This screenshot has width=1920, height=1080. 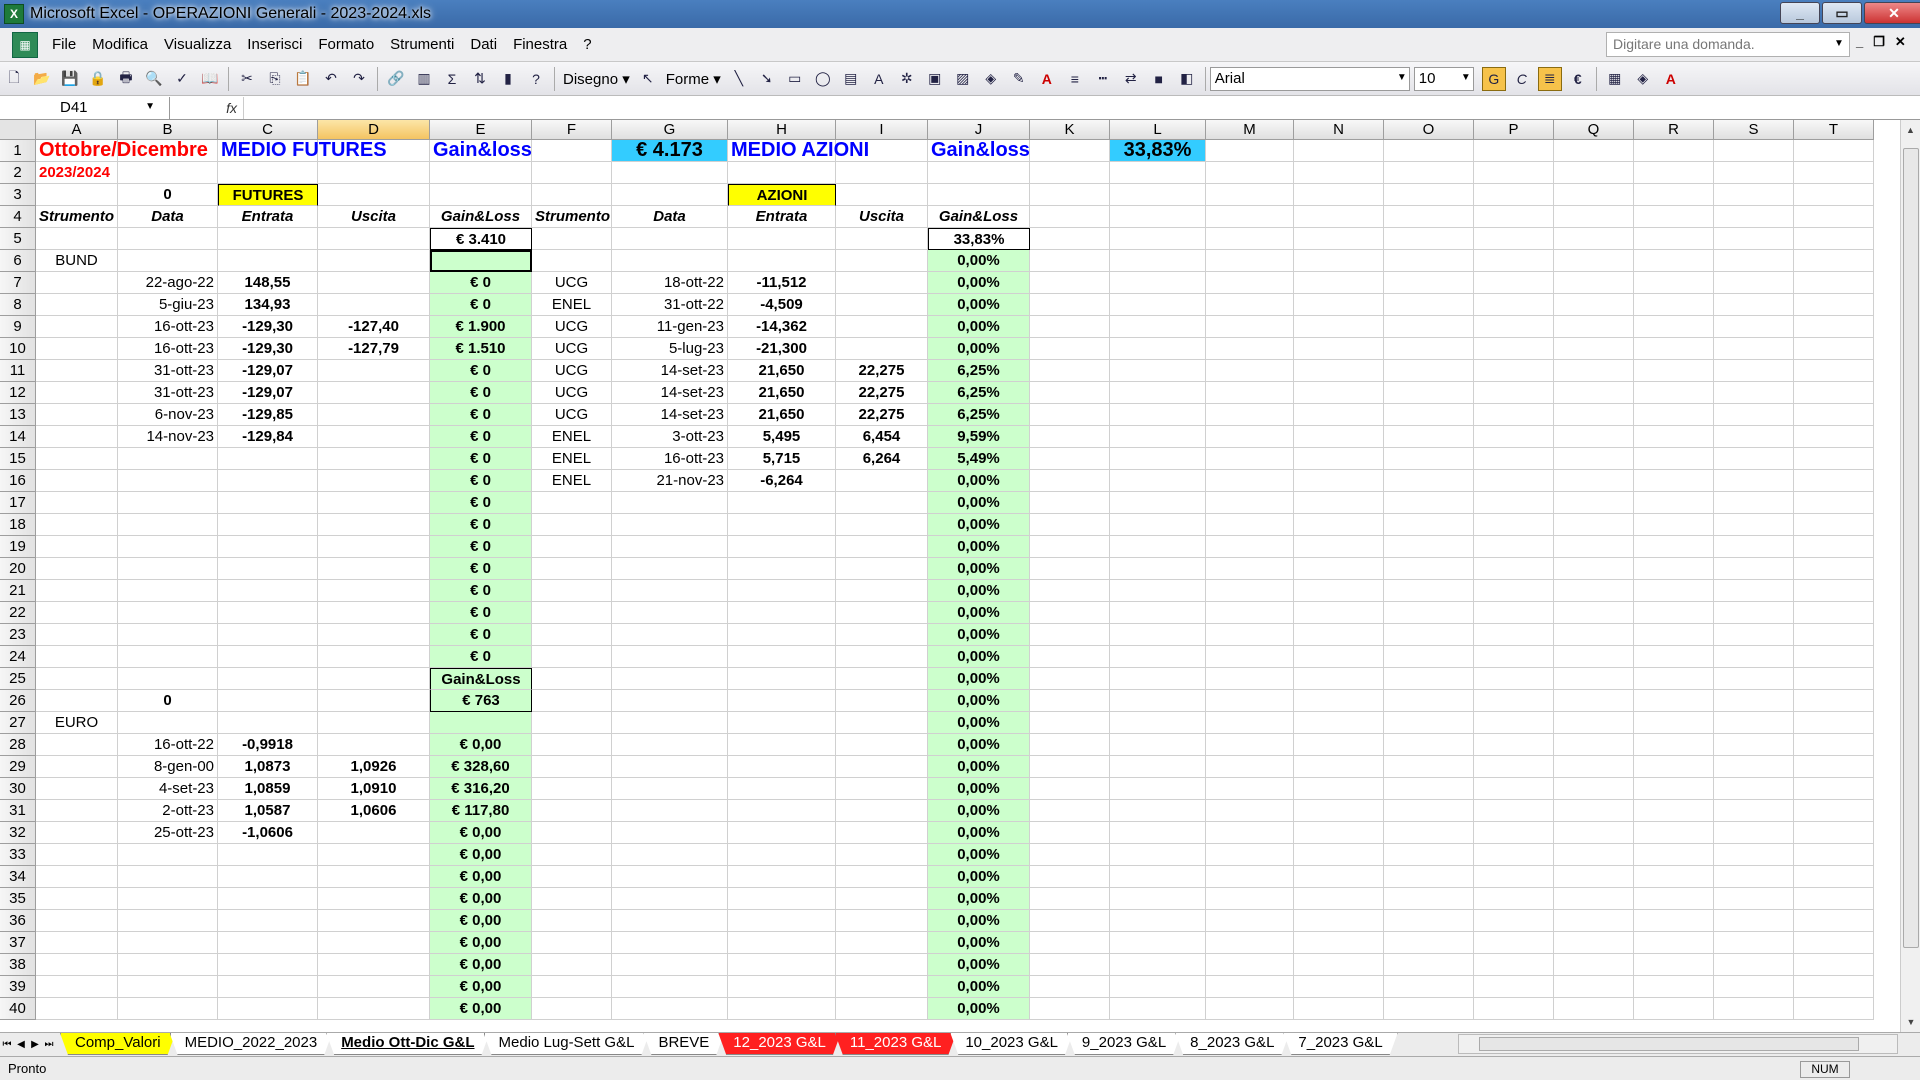 What do you see at coordinates (572, 195) in the screenshot?
I see `cell-f3` at bounding box center [572, 195].